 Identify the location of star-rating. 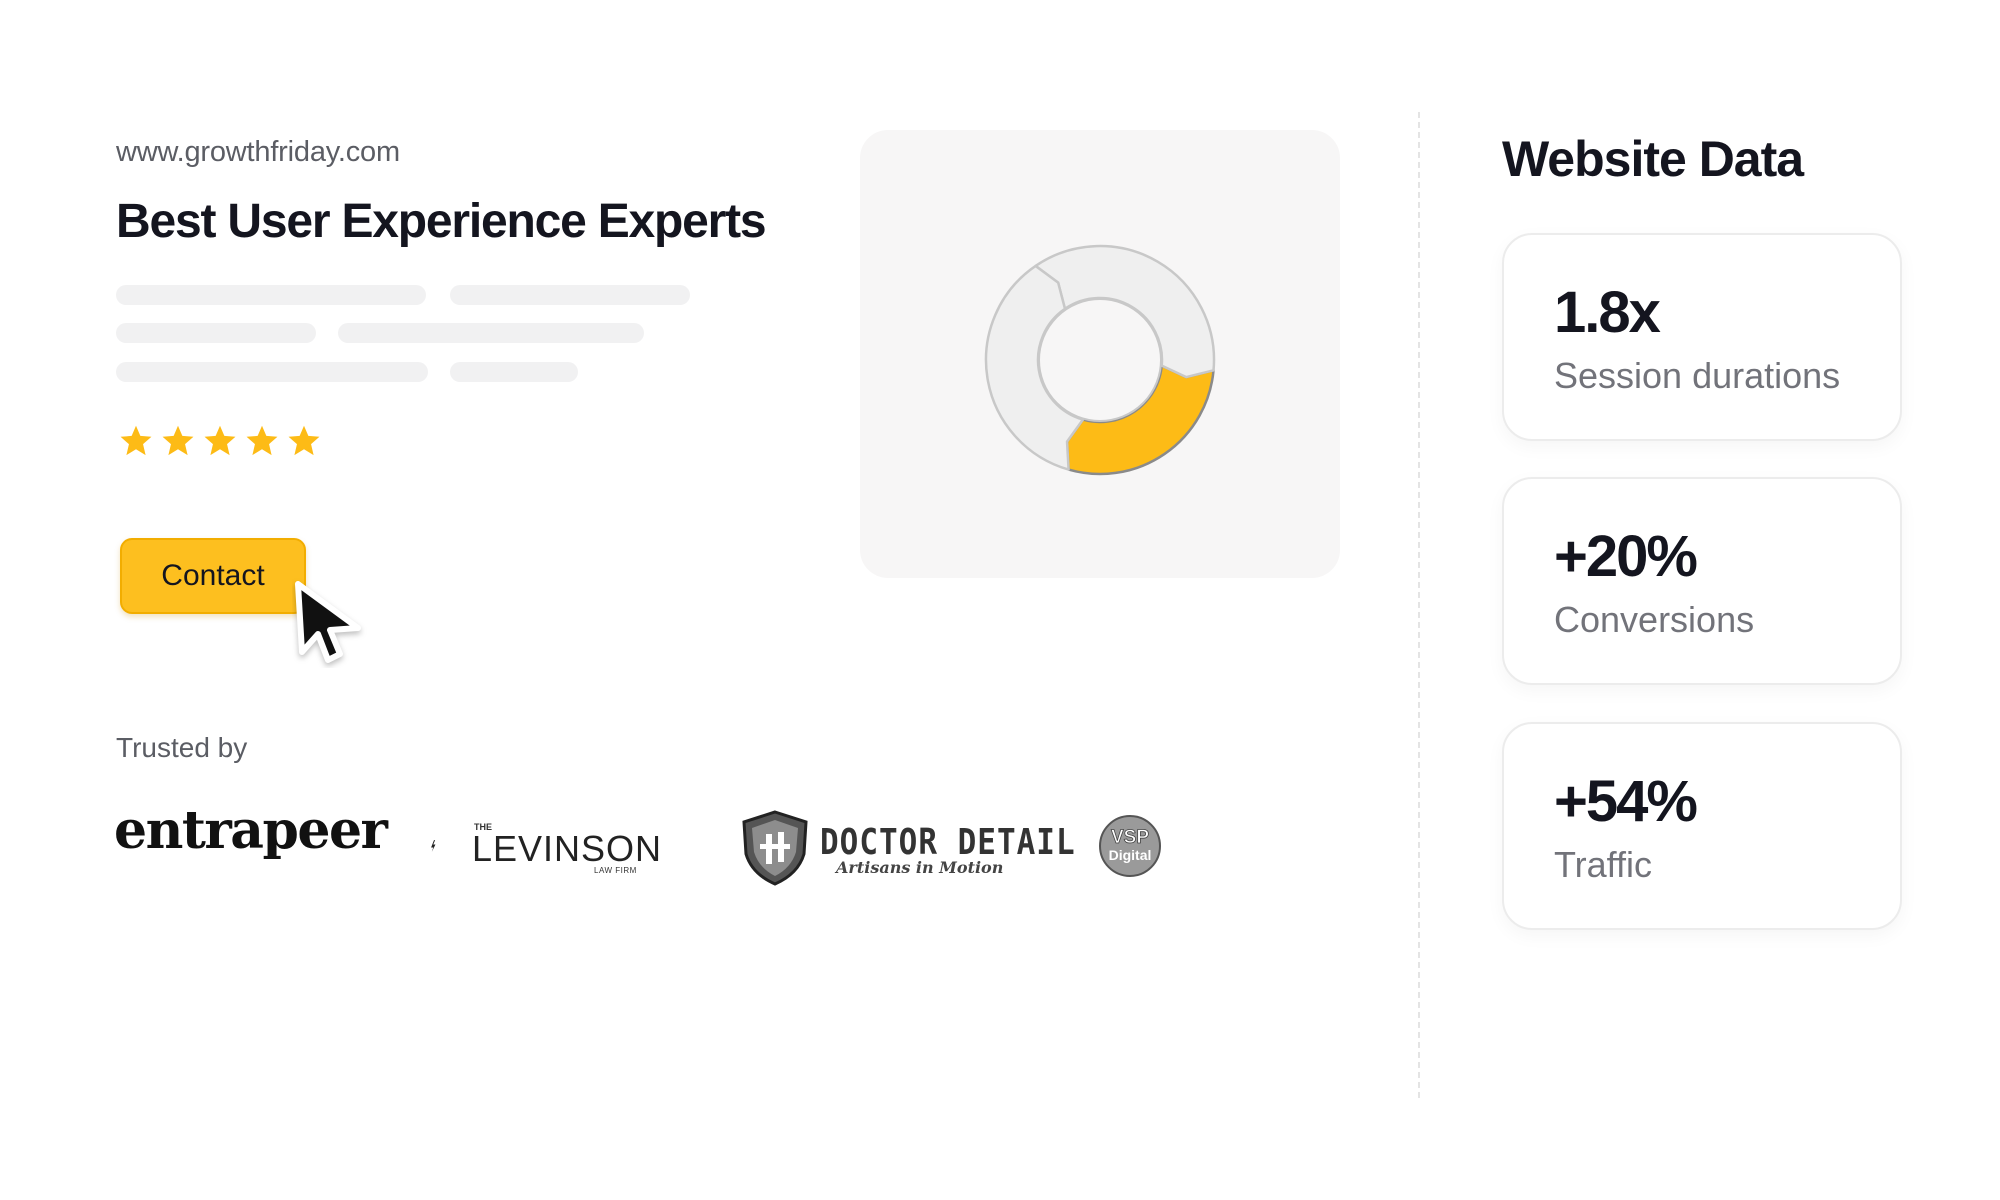
(220, 441).